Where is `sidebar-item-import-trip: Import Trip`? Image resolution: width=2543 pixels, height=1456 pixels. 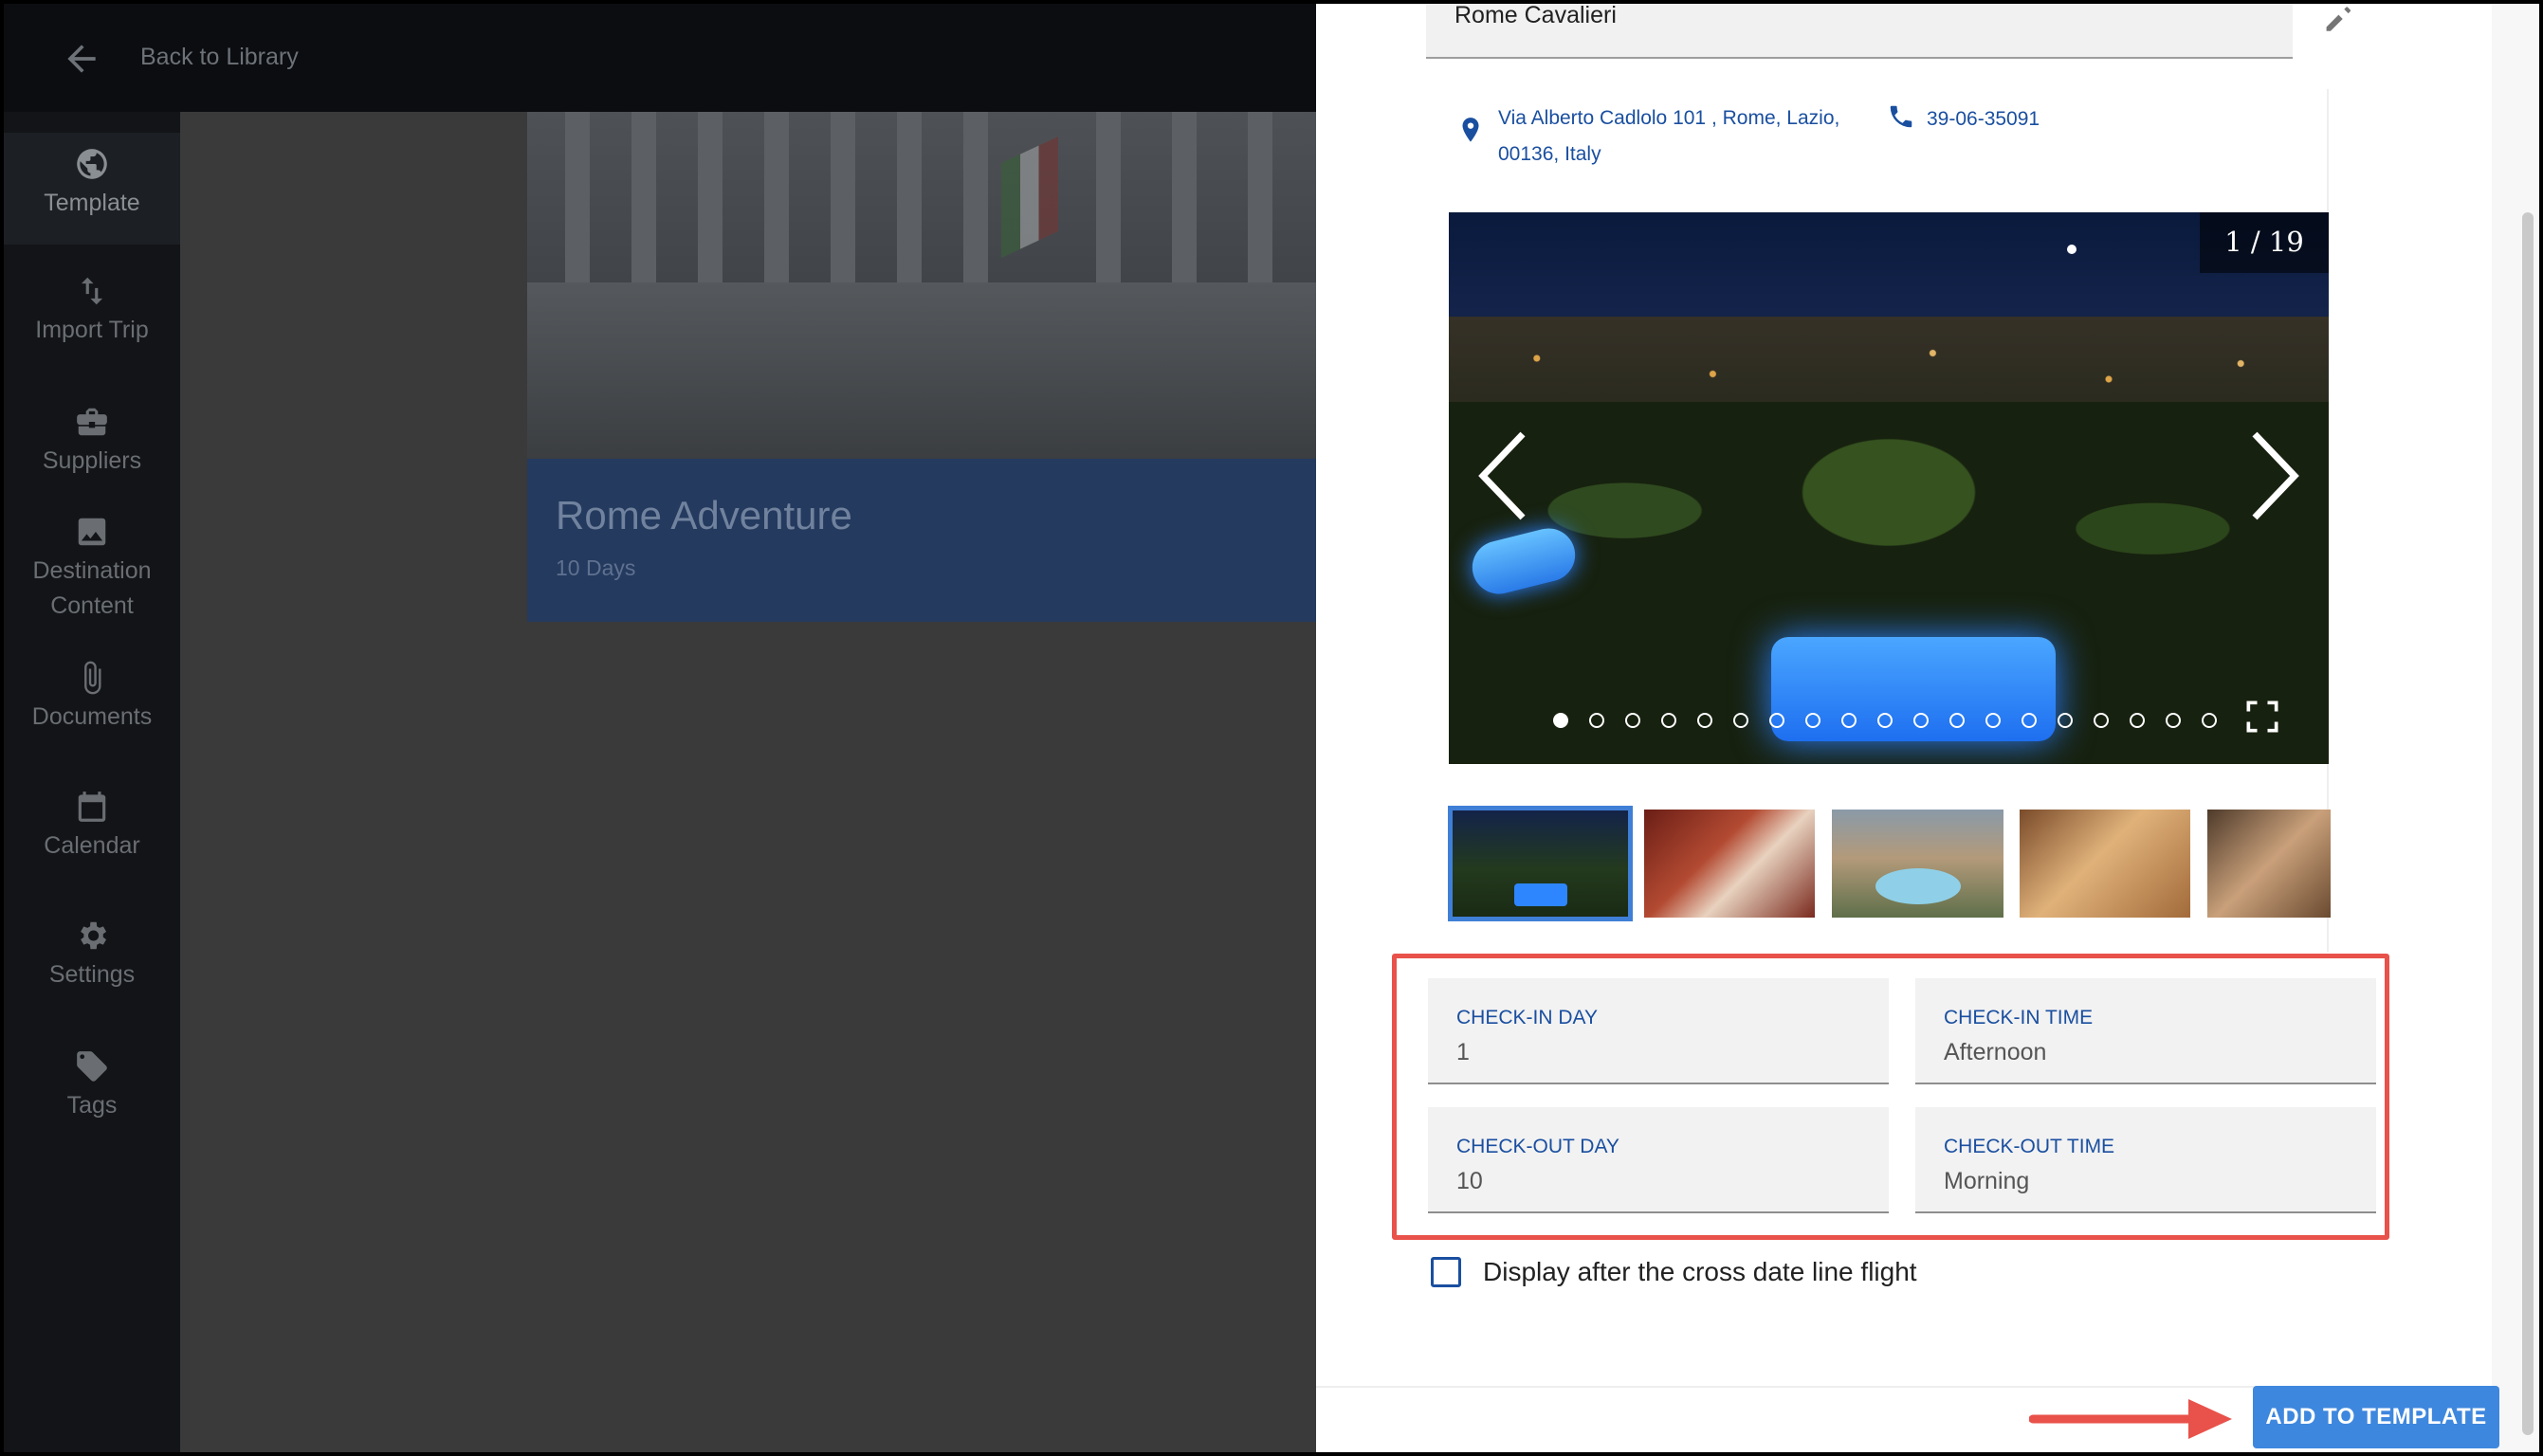
sidebar-item-import-trip: Import Trip is located at coordinates (92, 310).